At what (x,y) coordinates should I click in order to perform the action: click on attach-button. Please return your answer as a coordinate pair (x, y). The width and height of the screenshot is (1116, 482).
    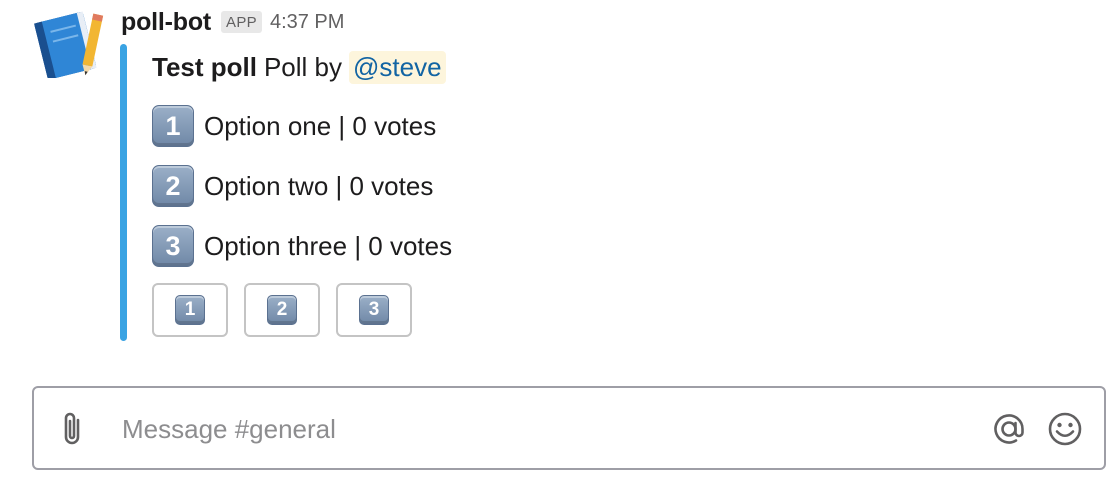
    Looking at the image, I should click on (74, 429).